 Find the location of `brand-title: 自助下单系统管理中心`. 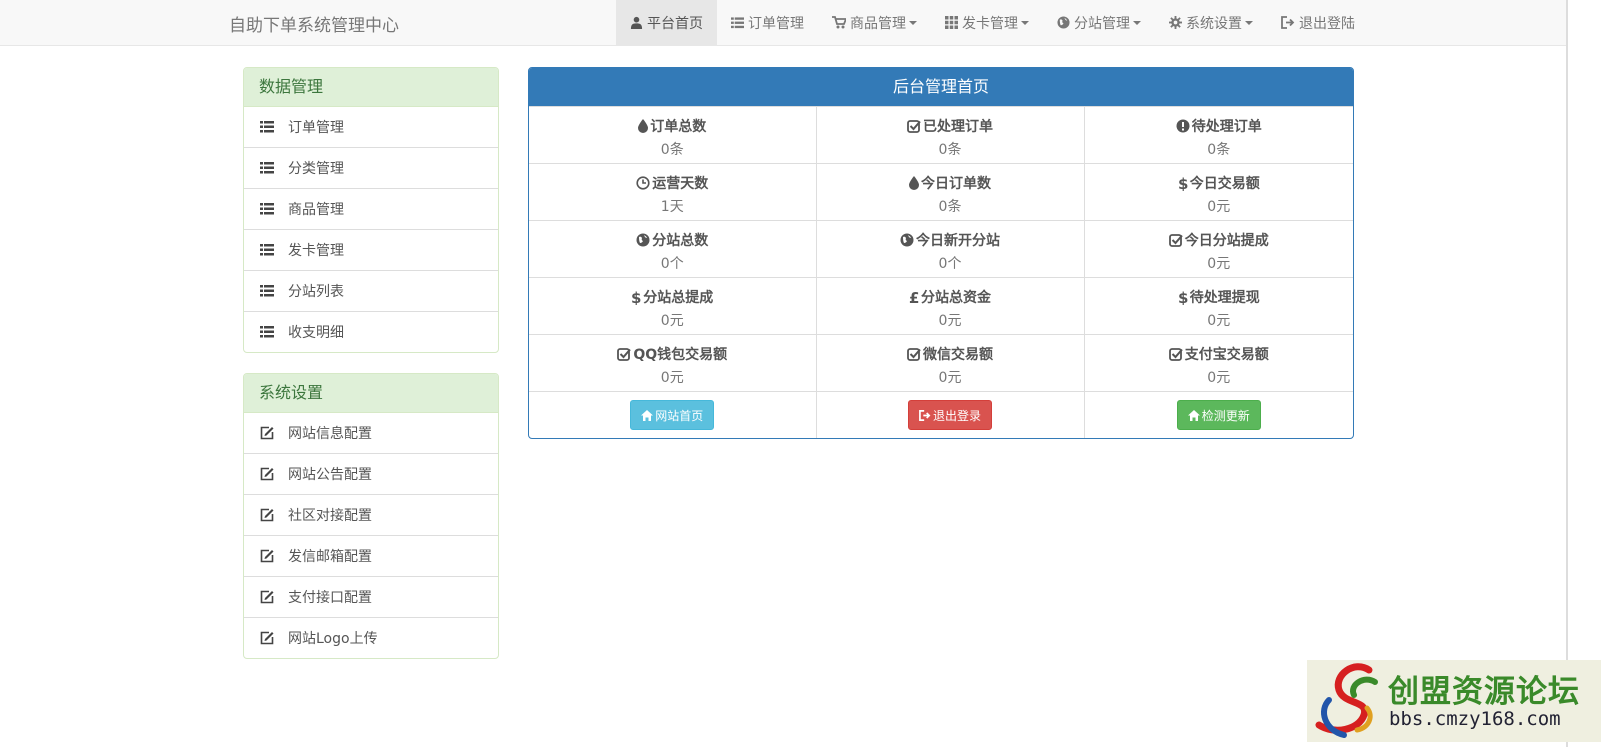

brand-title: 自助下单系统管理中心 is located at coordinates (314, 23).